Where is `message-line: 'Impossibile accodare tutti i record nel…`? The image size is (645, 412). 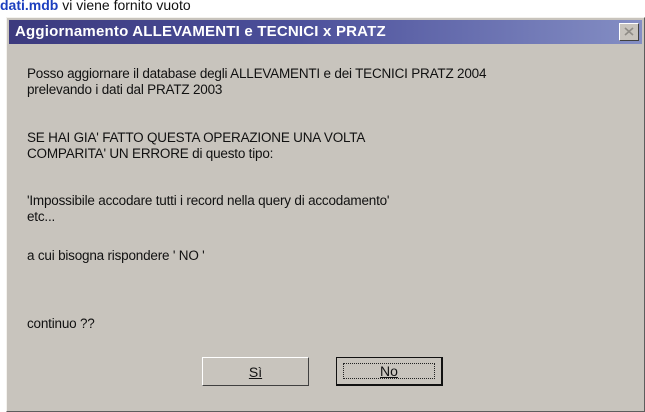 message-line: 'Impossibile accodare tutti i record nel… is located at coordinates (208, 200).